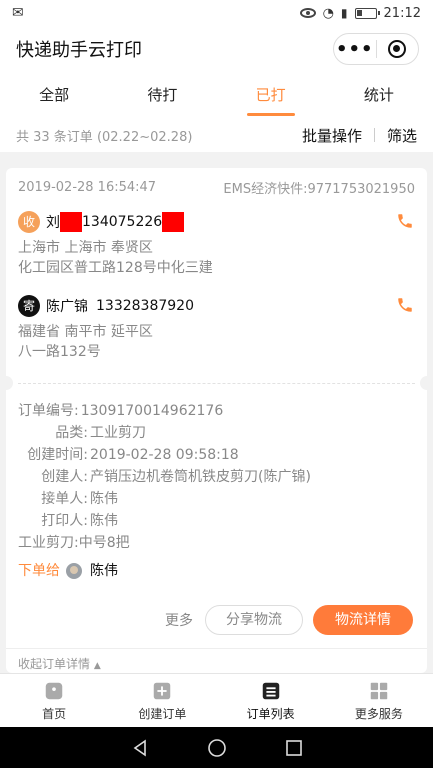 This screenshot has width=433, height=768. Describe the element at coordinates (9, 383) in the screenshot. I see `card-notch-left` at that location.